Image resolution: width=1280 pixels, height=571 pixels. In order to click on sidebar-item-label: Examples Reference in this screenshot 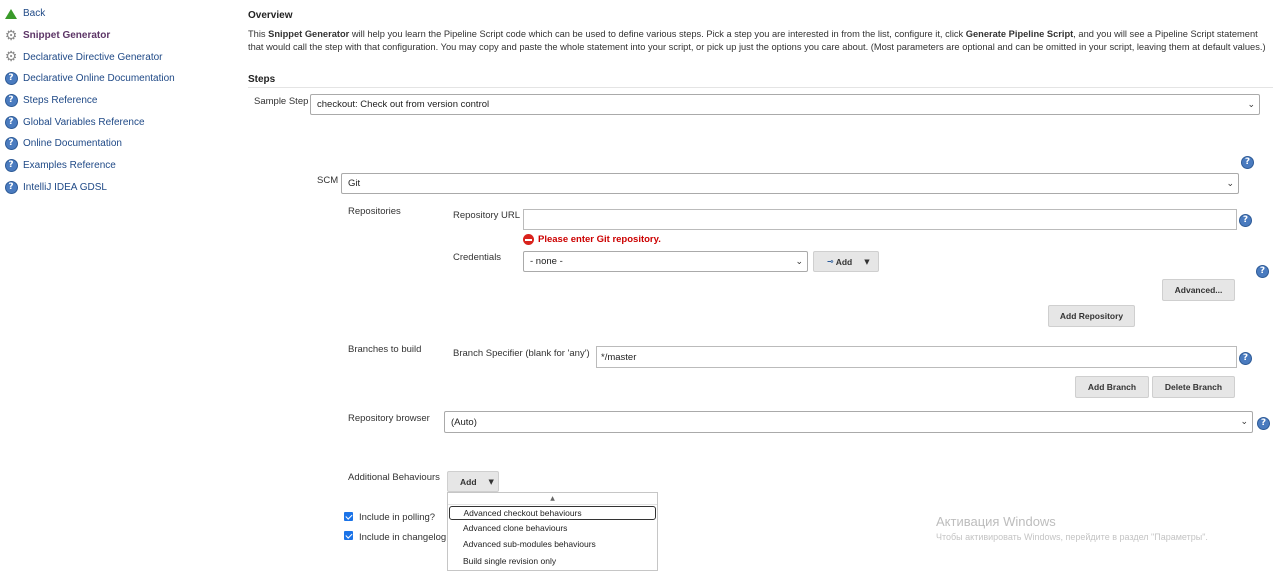, I will do `click(69, 166)`.